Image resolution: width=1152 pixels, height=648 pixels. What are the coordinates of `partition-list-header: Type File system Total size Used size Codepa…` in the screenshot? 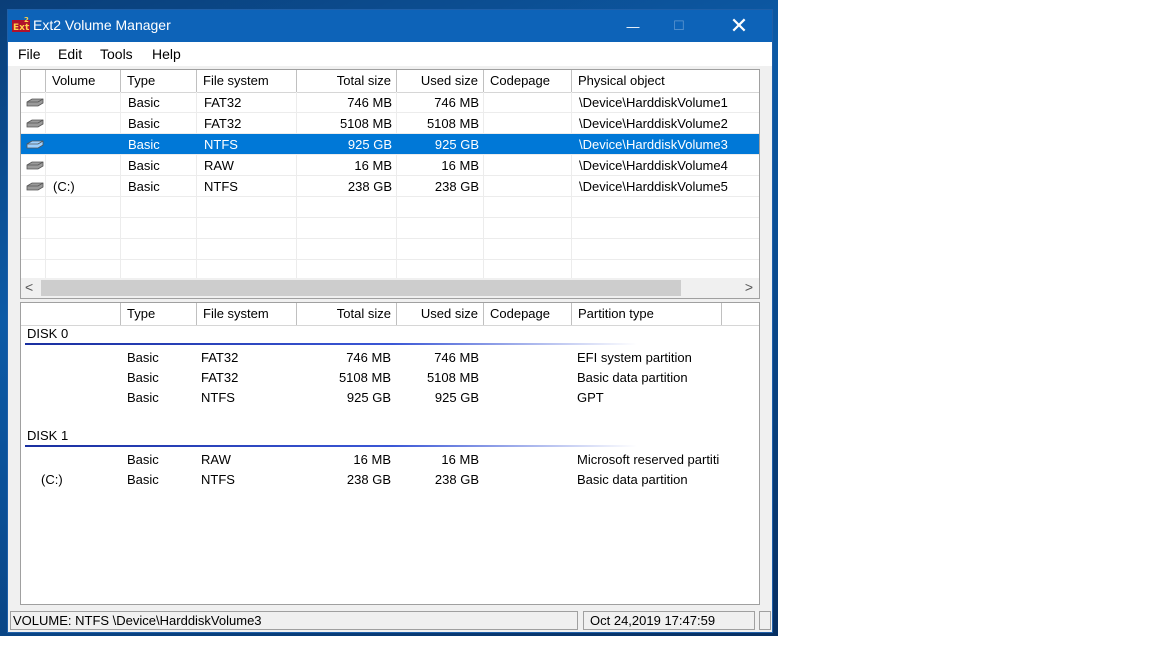 It's located at (390, 314).